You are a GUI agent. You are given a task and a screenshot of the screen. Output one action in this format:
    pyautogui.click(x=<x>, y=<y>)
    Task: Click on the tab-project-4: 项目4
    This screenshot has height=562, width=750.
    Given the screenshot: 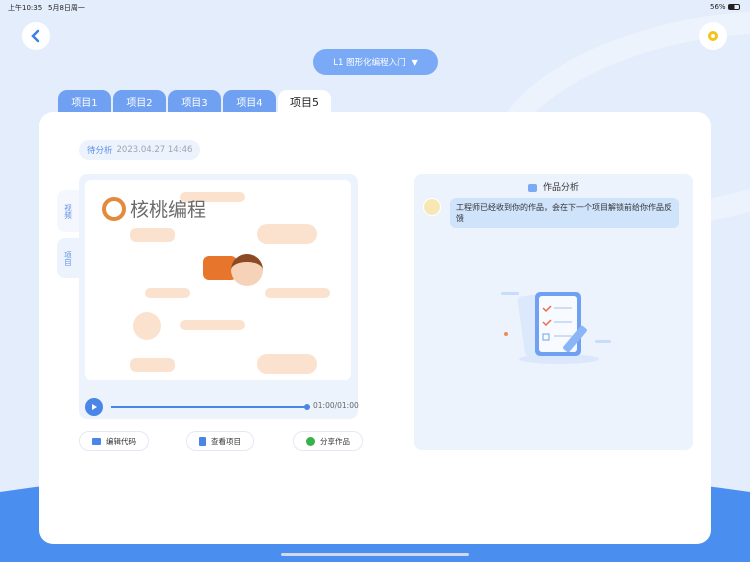 What is the action you would take?
    pyautogui.click(x=249, y=101)
    